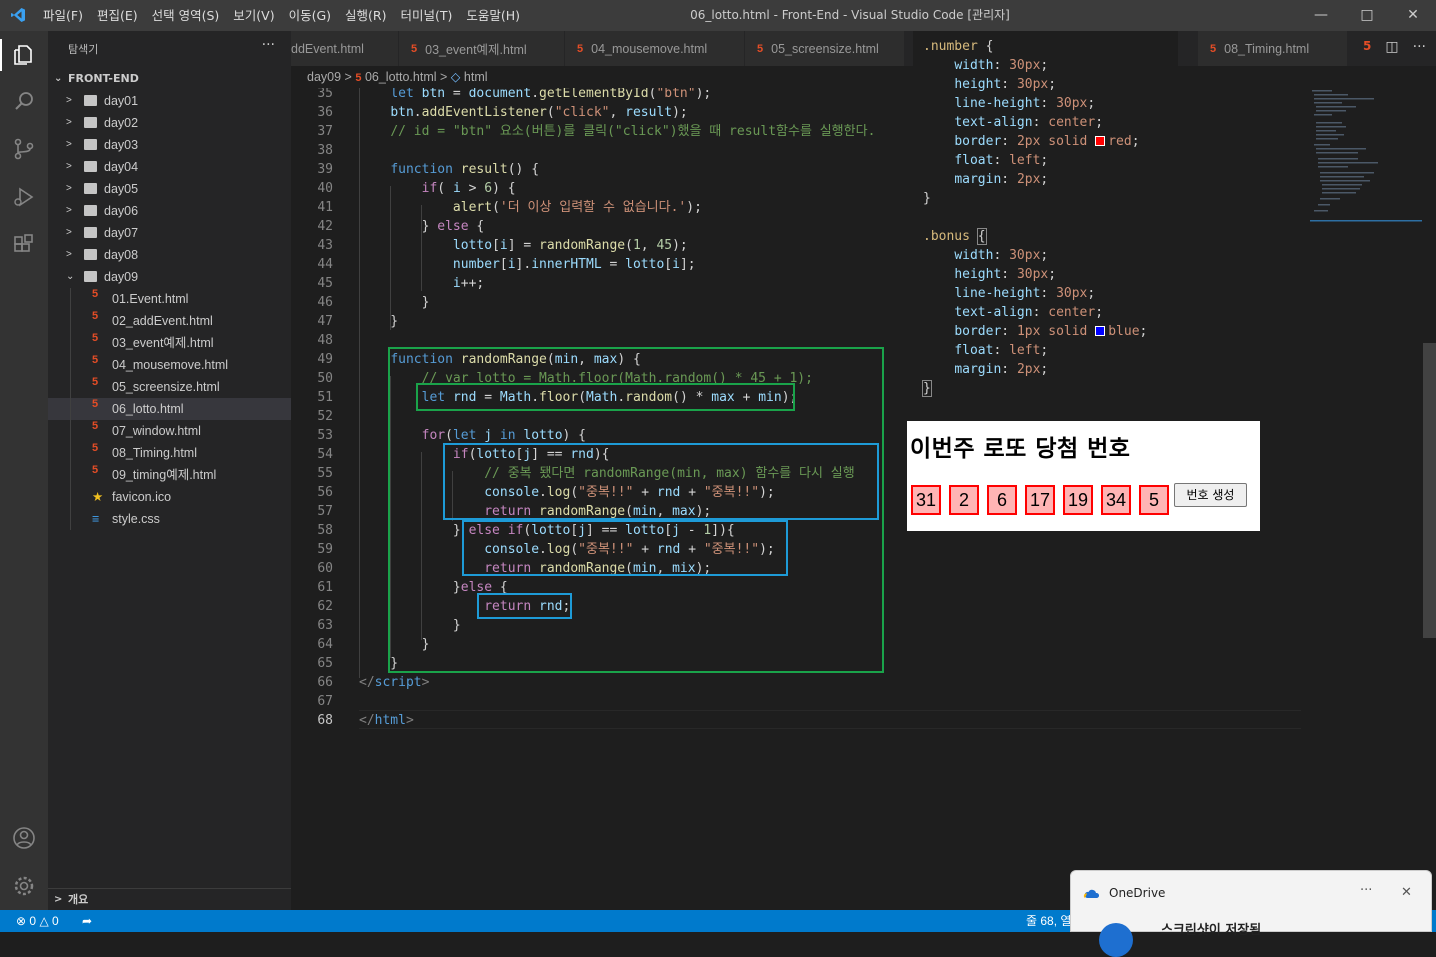  What do you see at coordinates (493, 15) in the screenshot?
I see `menu-help: 도움말(H)` at bounding box center [493, 15].